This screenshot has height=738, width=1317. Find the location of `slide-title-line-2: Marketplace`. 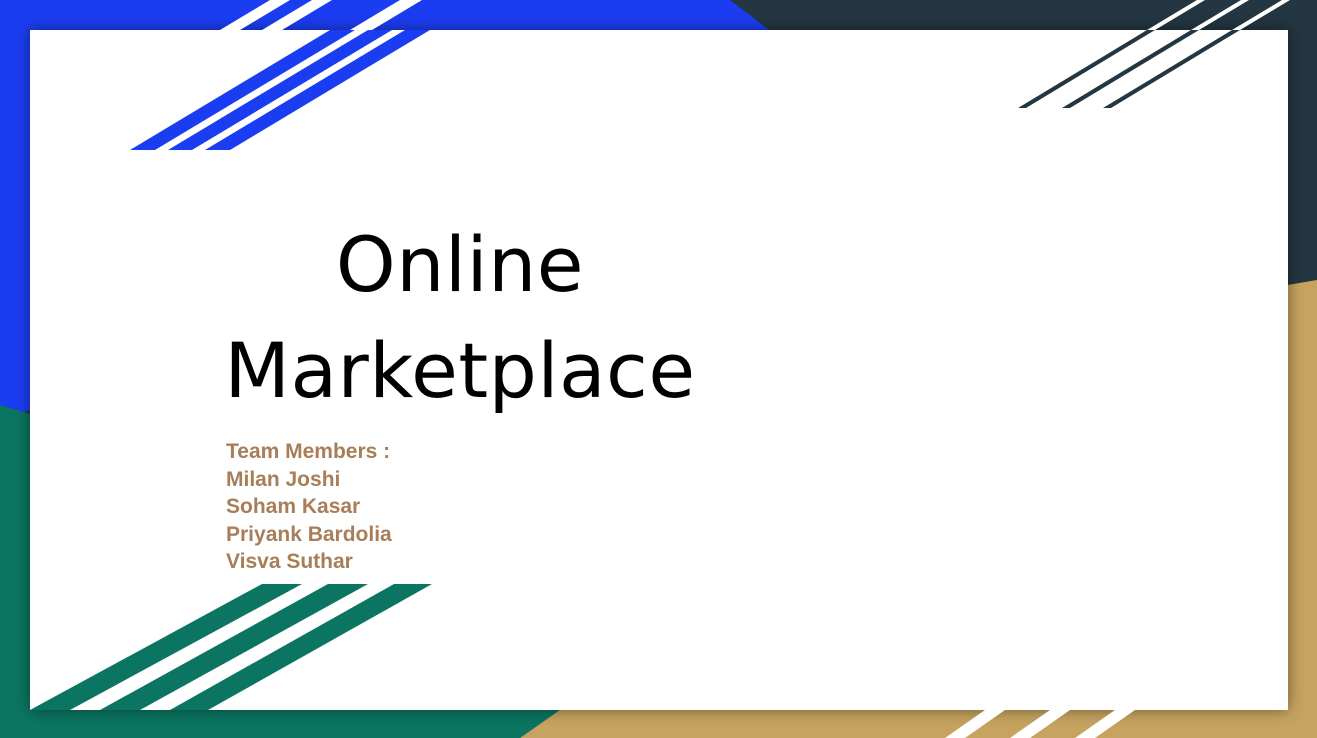

slide-title-line-2: Marketplace is located at coordinates (460, 370).